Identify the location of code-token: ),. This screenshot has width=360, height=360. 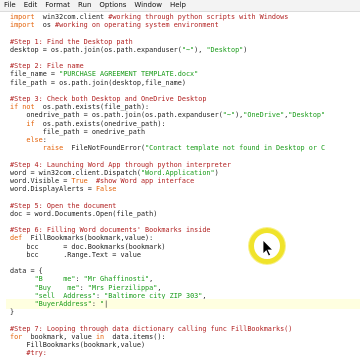
(200, 49).